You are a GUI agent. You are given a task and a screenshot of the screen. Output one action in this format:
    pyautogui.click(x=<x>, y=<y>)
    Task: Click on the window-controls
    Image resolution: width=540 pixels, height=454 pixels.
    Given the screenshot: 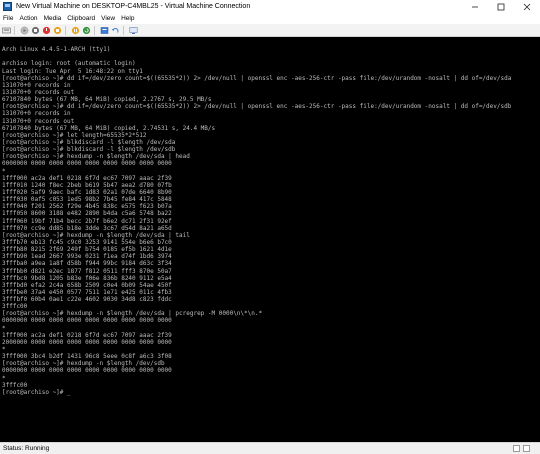 What is the action you would take?
    pyautogui.click(x=501, y=6)
    